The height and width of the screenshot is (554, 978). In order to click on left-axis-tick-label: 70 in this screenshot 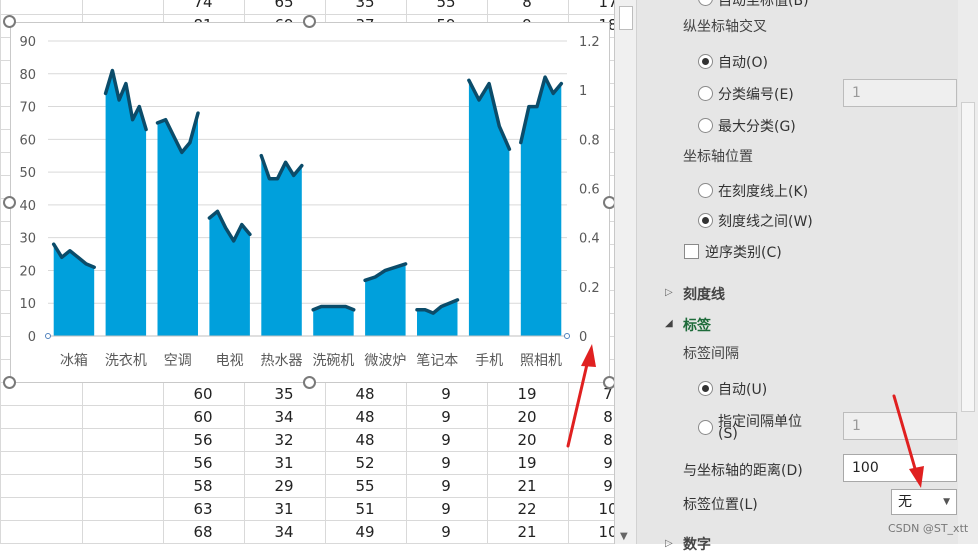, I will do `click(27, 108)`.